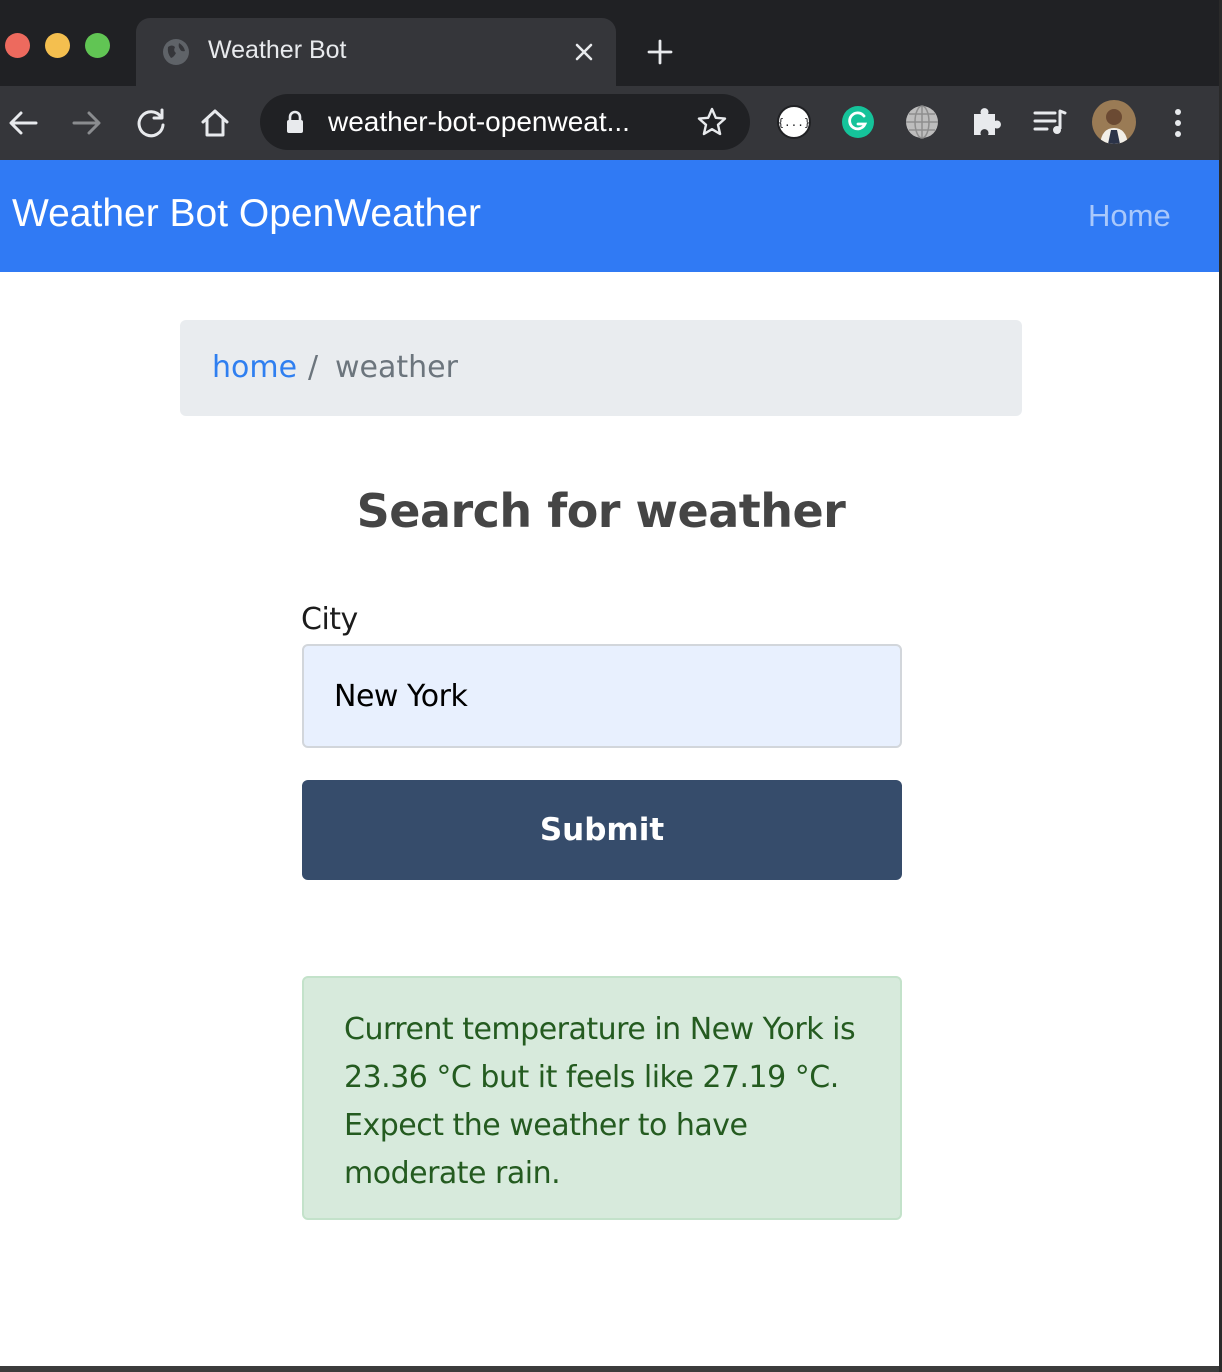  What do you see at coordinates (611, 1369) in the screenshot?
I see `window-bottom-edge` at bounding box center [611, 1369].